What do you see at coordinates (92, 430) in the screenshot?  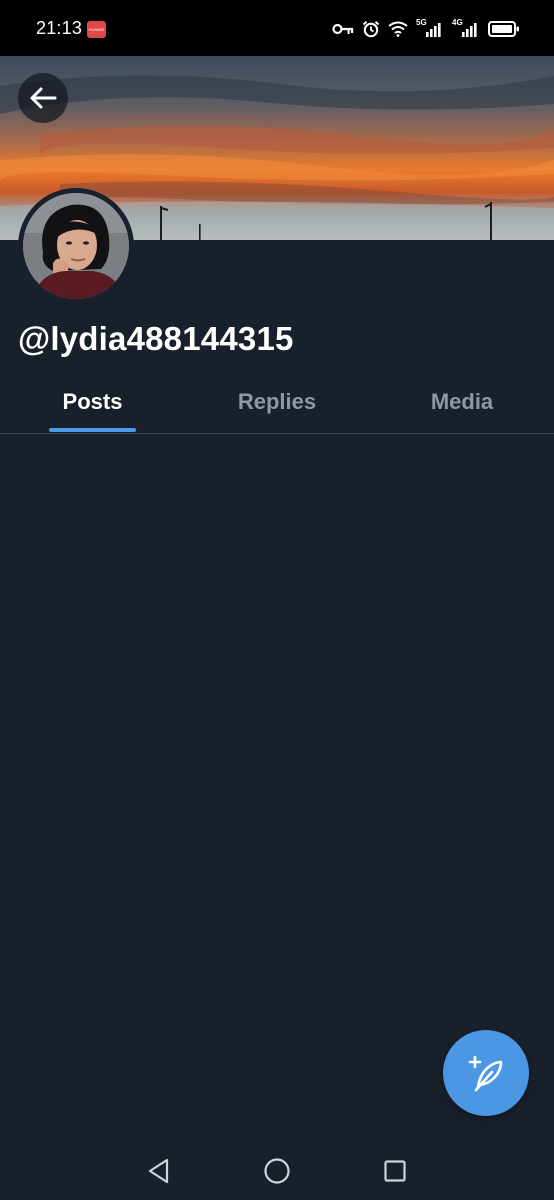 I see `active-tab-indicator` at bounding box center [92, 430].